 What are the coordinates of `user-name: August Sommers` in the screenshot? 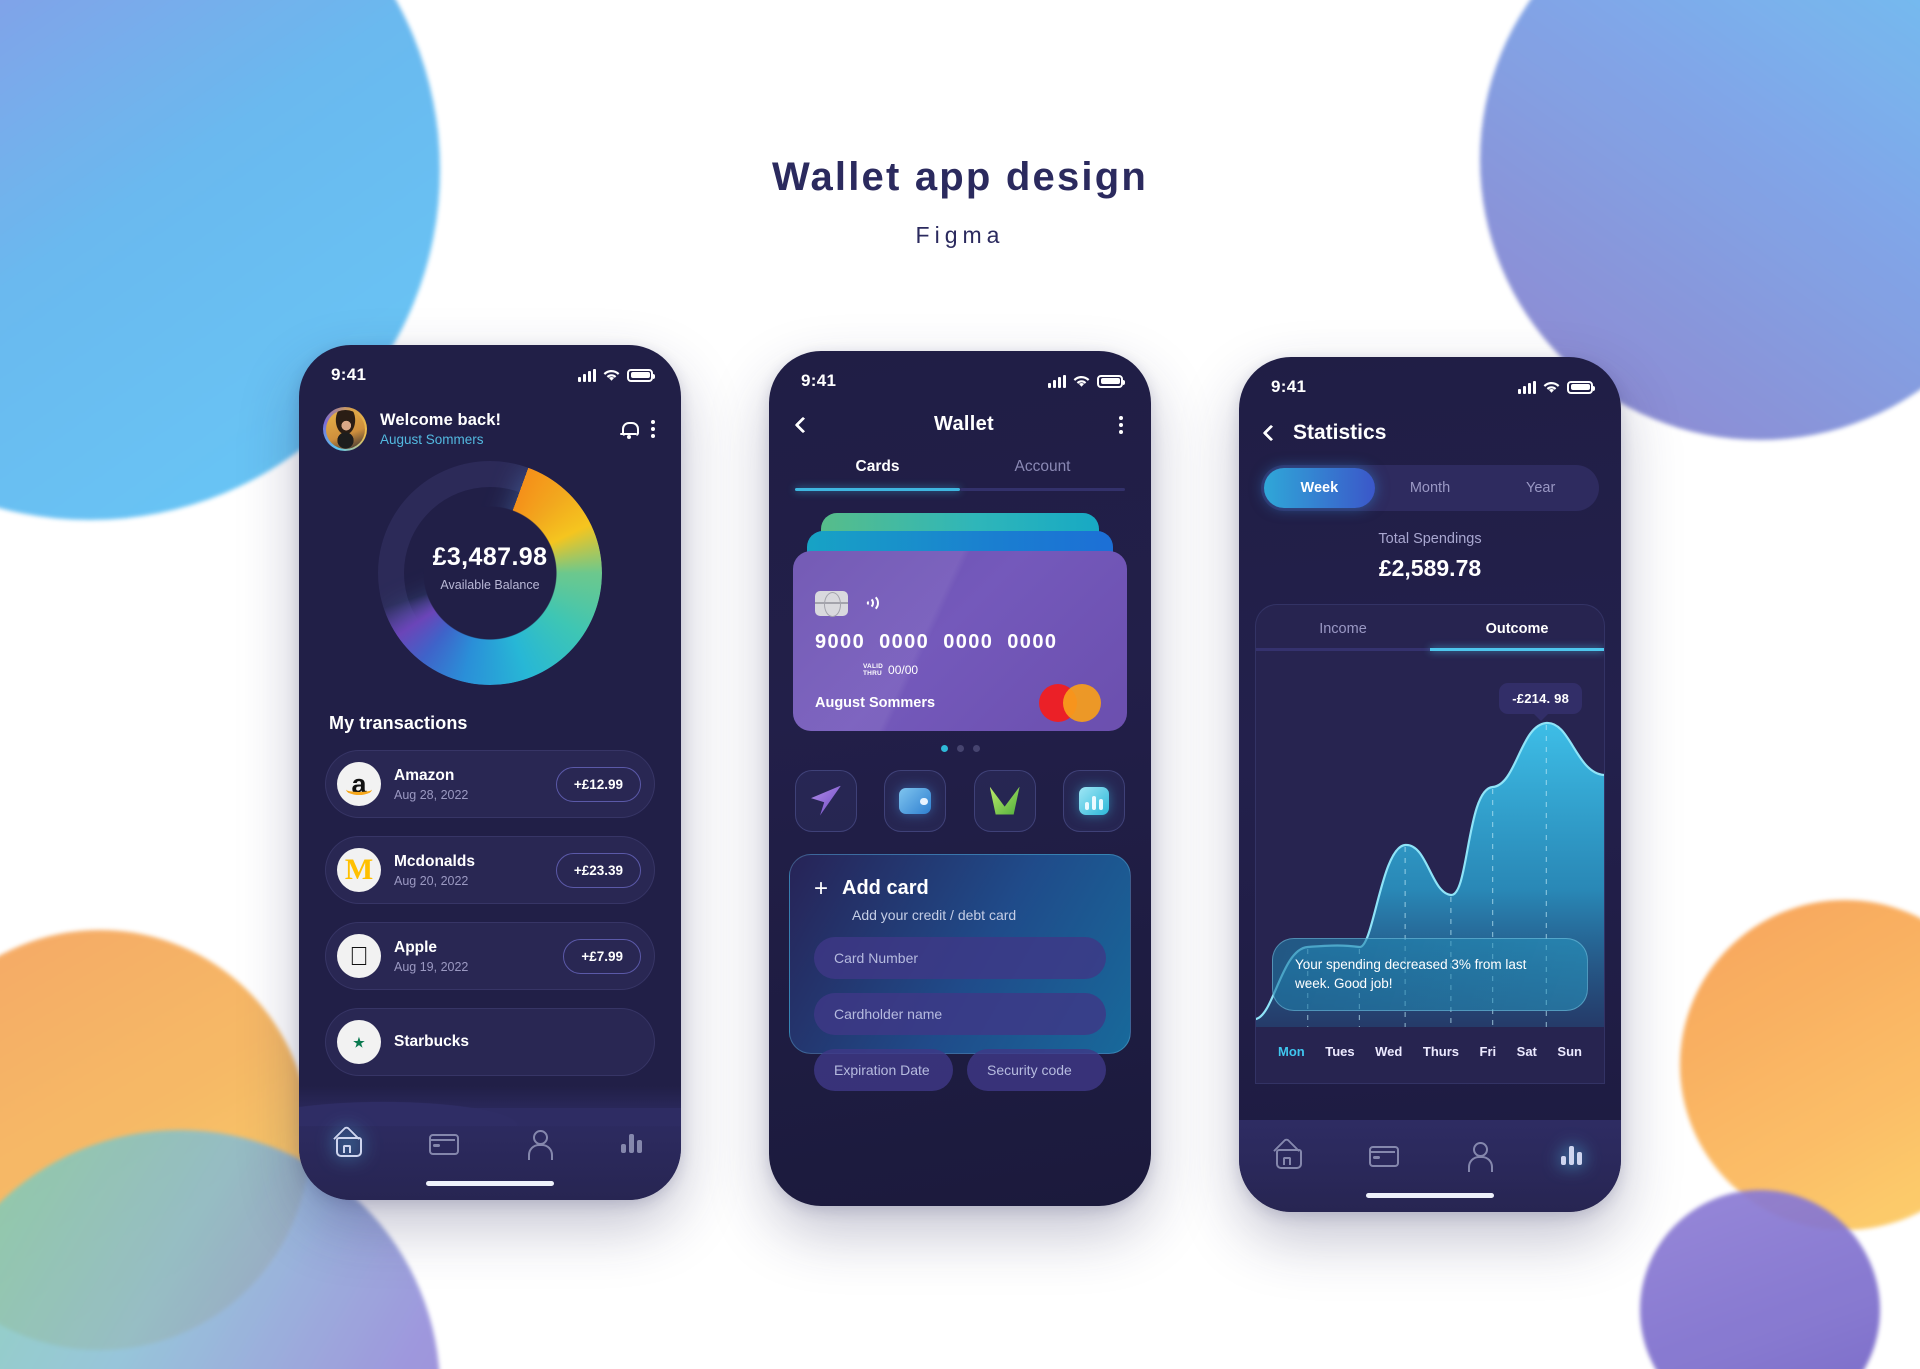 It's located at (432, 439).